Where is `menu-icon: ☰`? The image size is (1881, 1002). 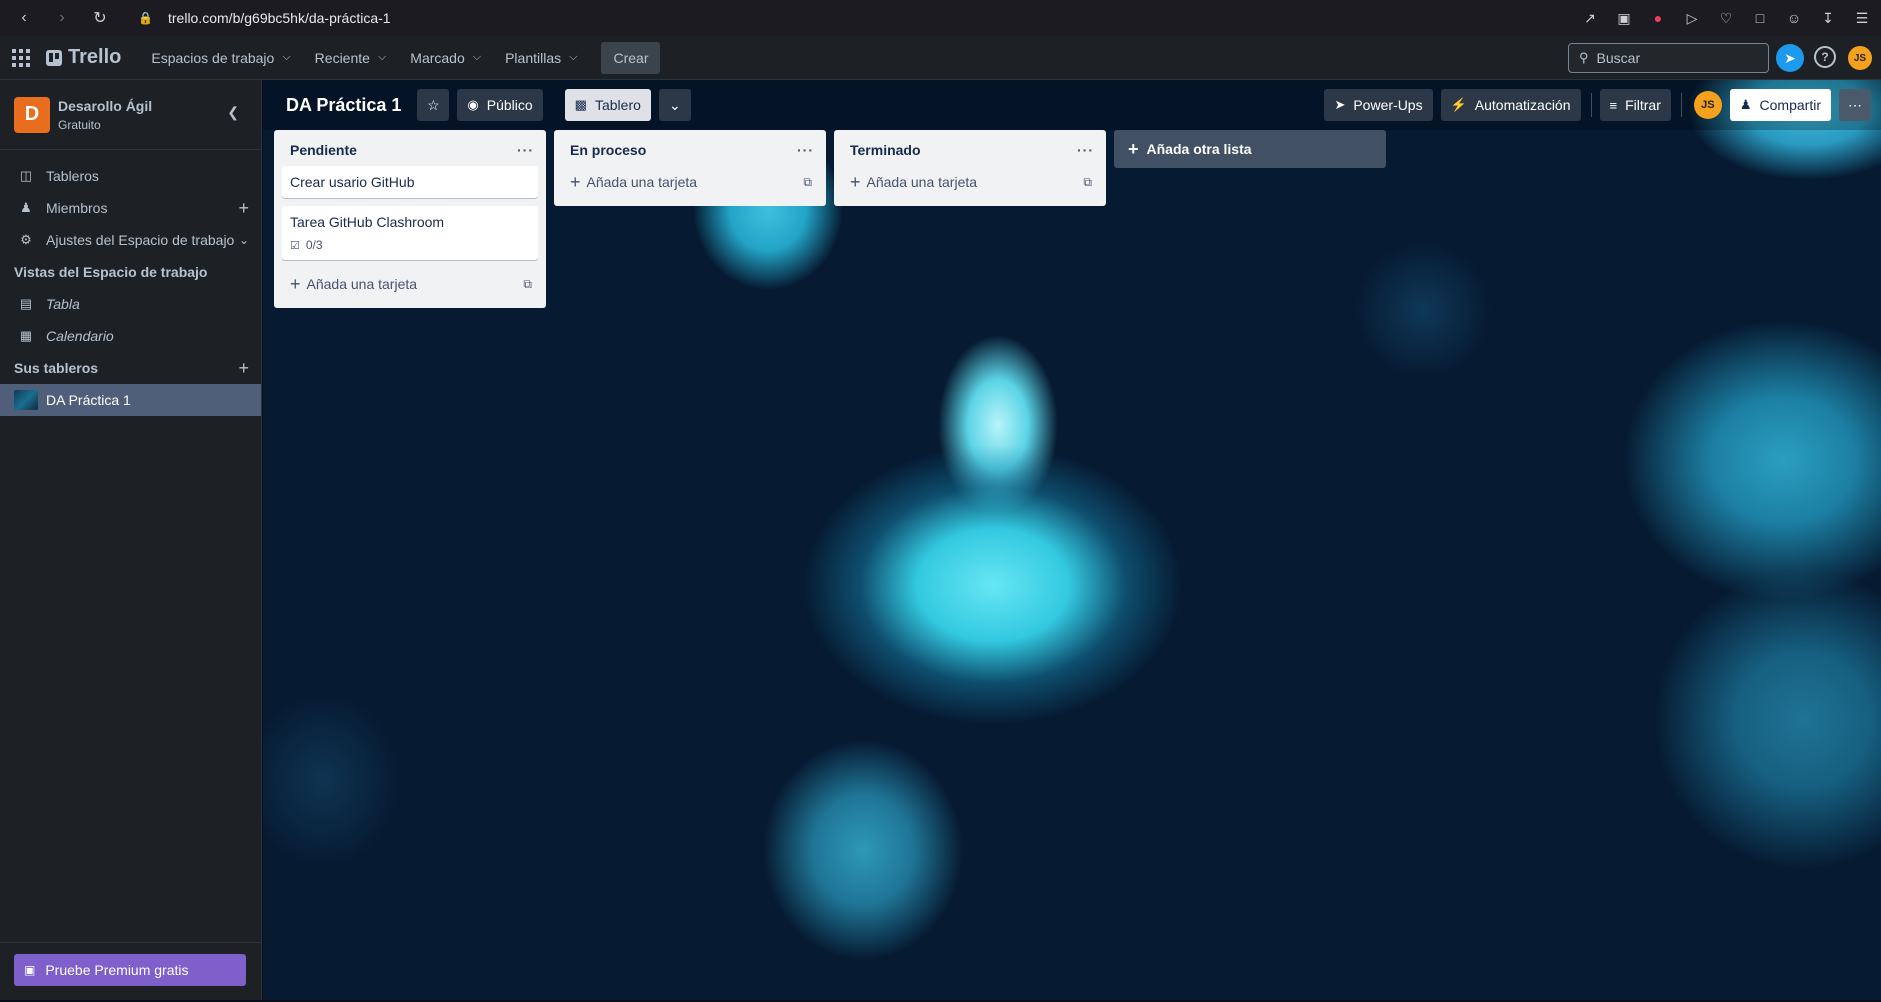
menu-icon: ☰ is located at coordinates (1862, 18).